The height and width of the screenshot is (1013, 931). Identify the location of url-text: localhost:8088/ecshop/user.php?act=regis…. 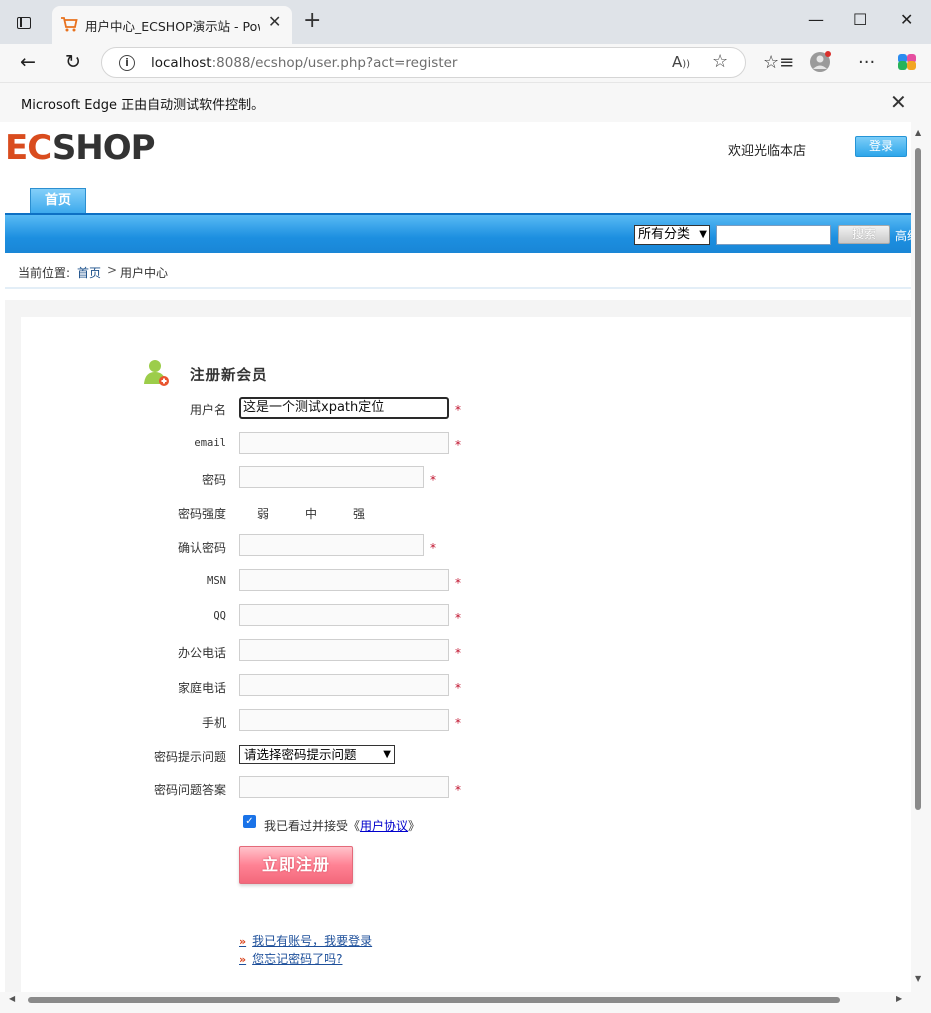
(304, 63).